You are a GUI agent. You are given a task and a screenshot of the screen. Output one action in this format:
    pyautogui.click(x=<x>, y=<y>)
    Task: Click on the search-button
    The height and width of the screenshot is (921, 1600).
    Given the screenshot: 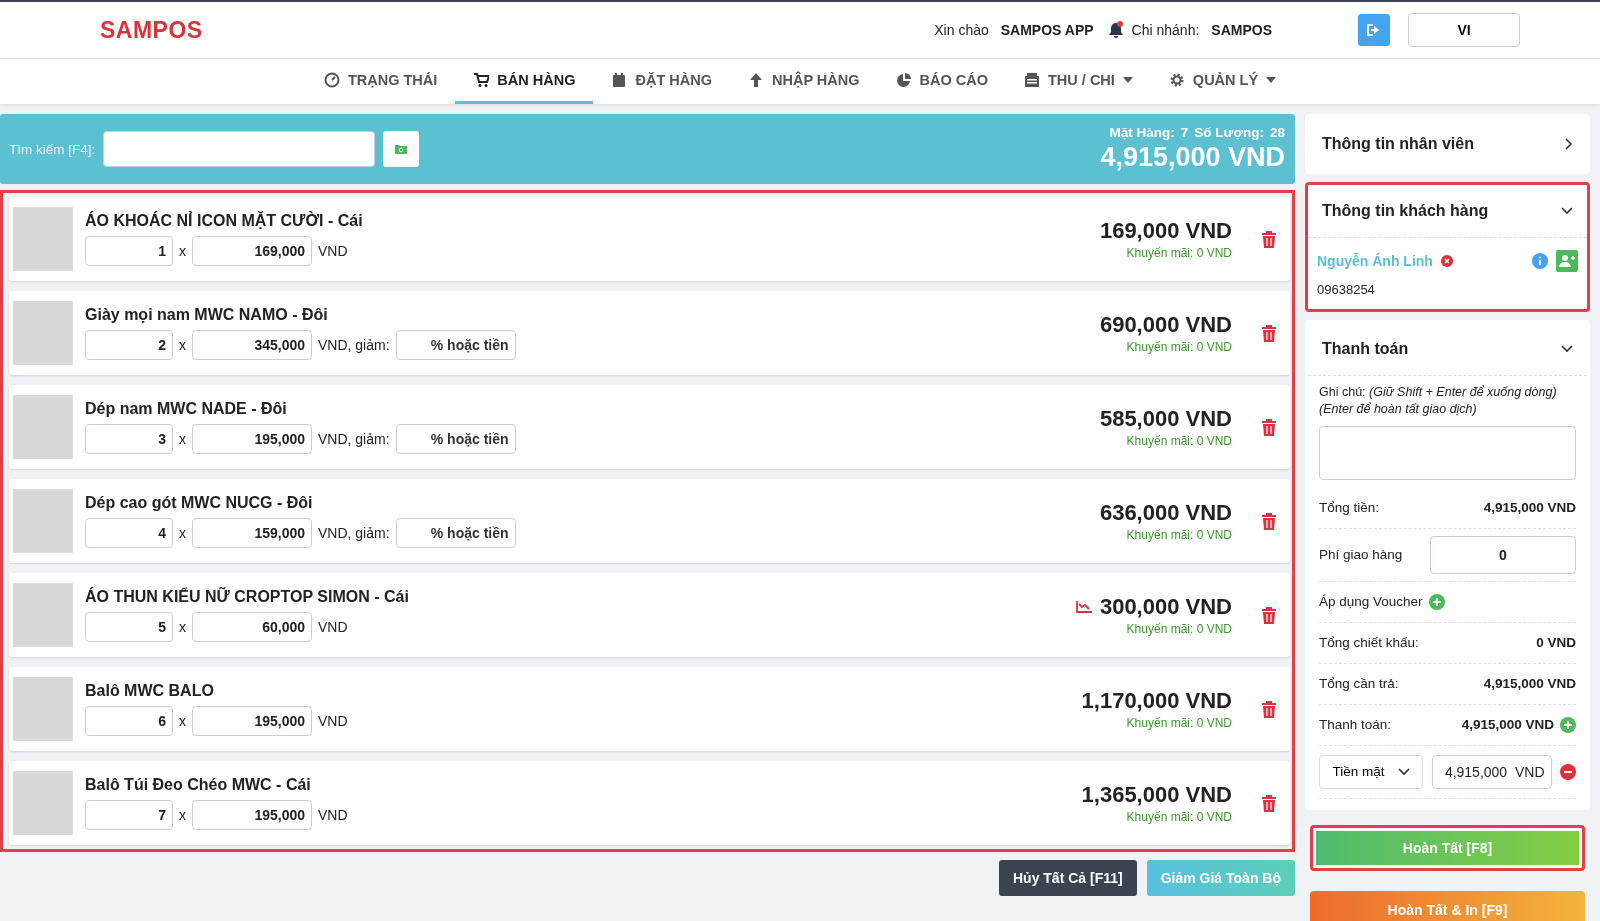 What is the action you would take?
    pyautogui.click(x=401, y=149)
    